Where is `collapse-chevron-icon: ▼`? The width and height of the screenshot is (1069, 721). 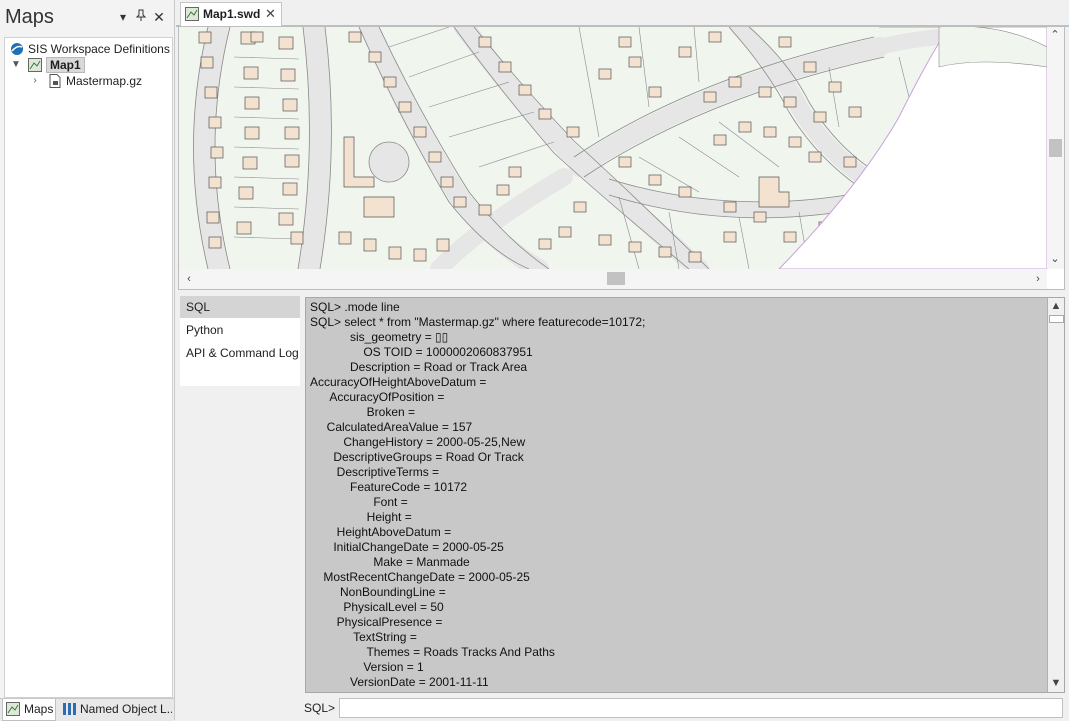
collapse-chevron-icon: ▼ is located at coordinates (16, 65).